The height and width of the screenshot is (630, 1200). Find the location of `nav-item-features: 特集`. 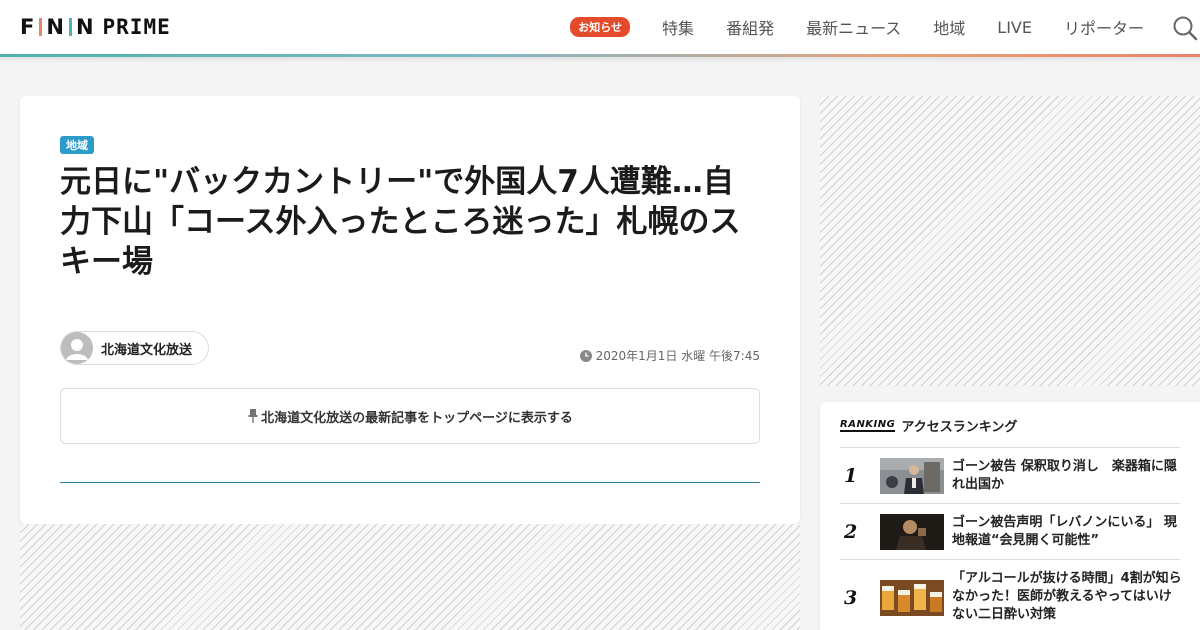

nav-item-features: 特集 is located at coordinates (678, 27).